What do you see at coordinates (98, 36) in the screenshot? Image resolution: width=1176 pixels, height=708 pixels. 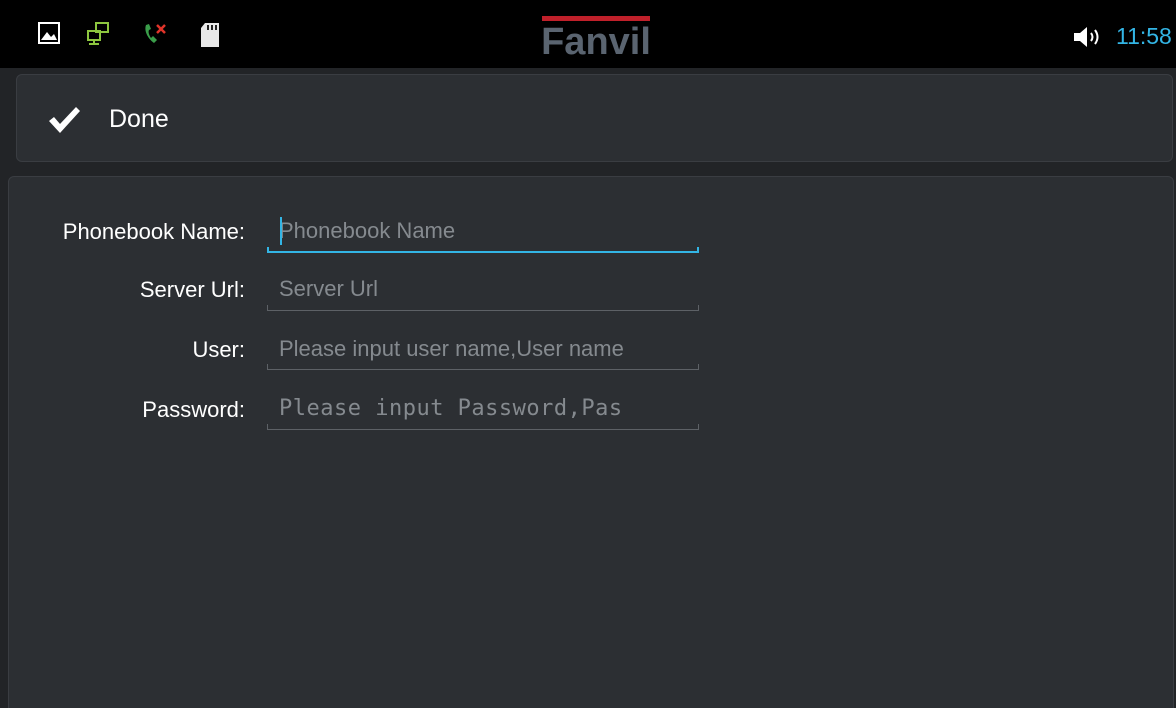 I see `network-icon` at bounding box center [98, 36].